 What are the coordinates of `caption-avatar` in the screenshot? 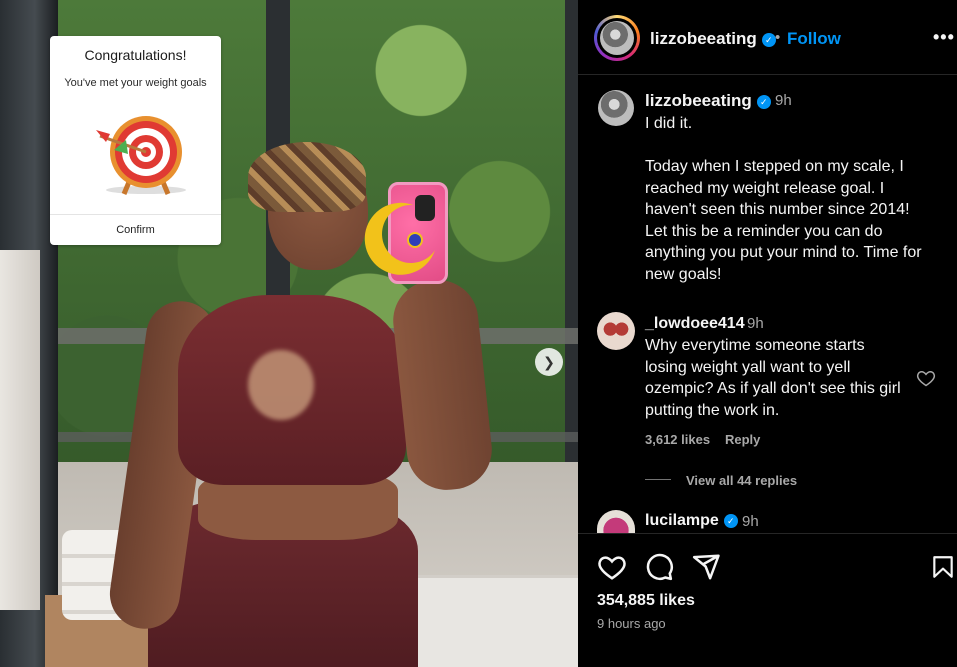 It's located at (616, 108).